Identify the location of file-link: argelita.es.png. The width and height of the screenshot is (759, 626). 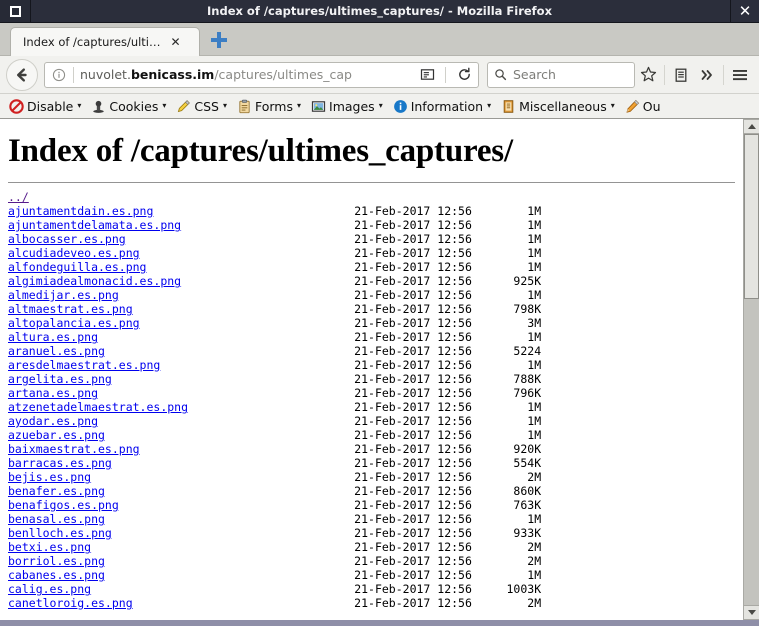
(60, 379).